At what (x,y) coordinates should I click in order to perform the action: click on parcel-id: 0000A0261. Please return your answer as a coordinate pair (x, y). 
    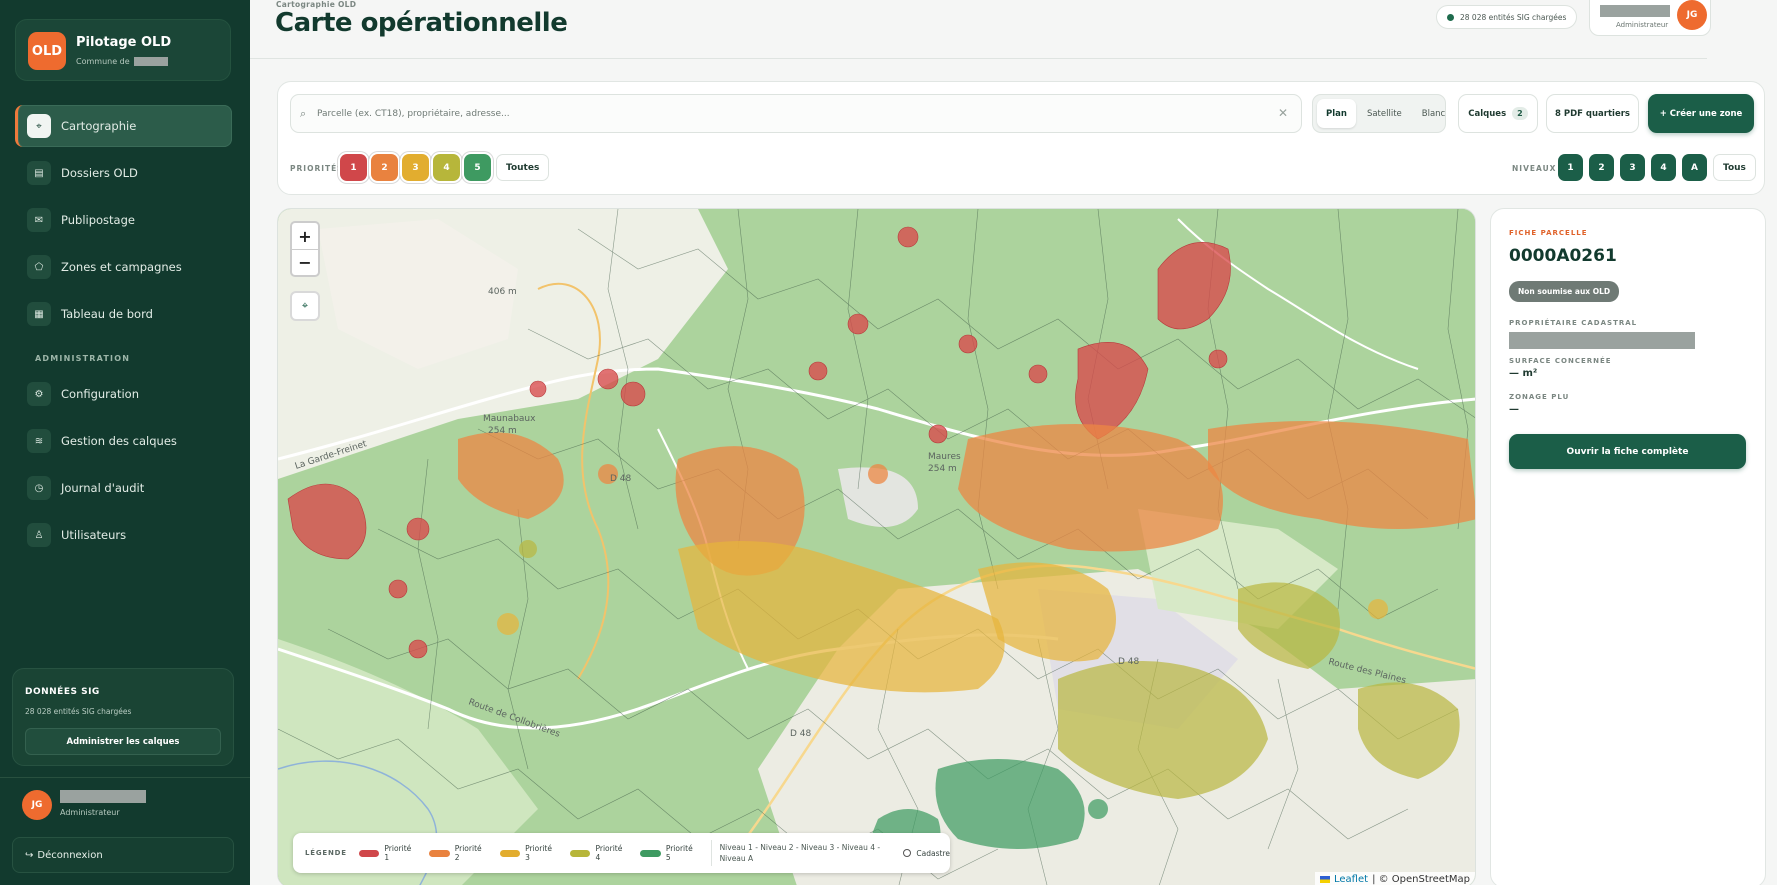
    Looking at the image, I should click on (1563, 256).